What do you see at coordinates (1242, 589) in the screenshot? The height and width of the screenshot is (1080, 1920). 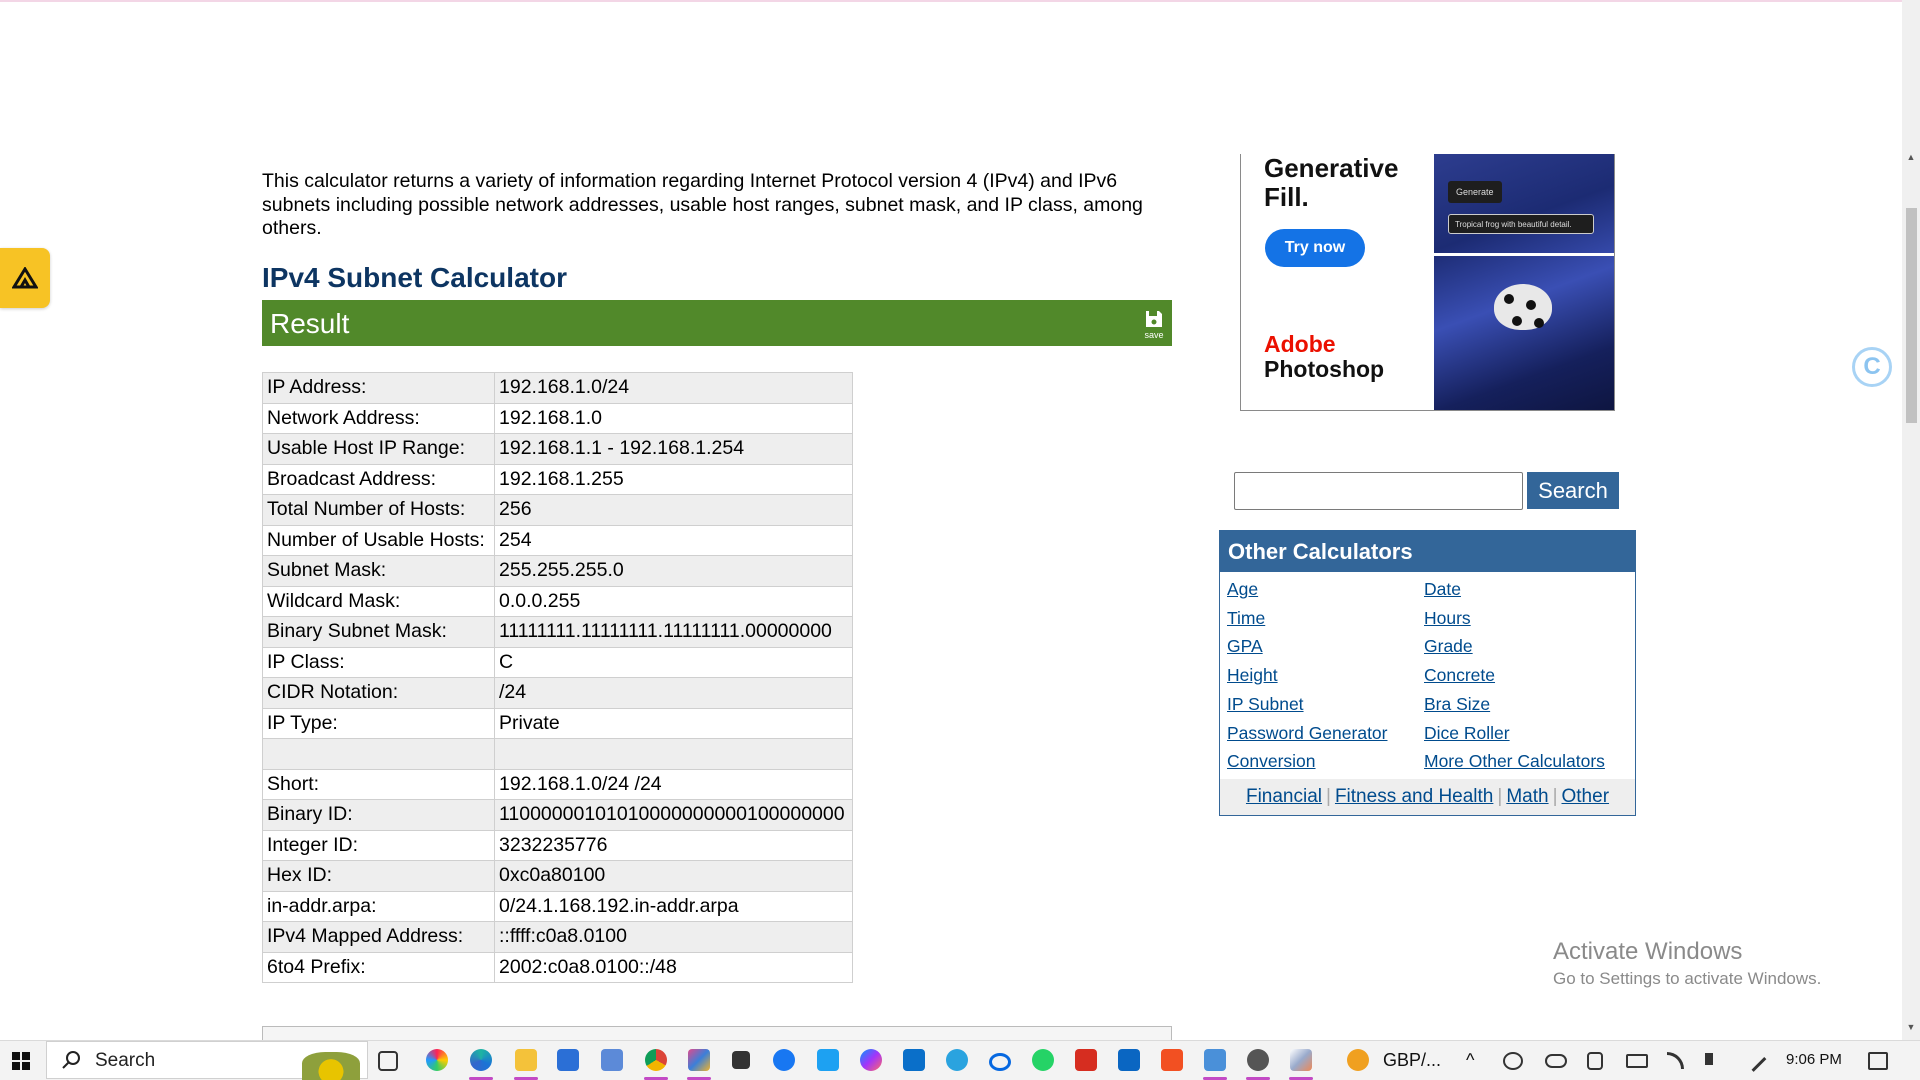 I see `calculator-link: Age` at bounding box center [1242, 589].